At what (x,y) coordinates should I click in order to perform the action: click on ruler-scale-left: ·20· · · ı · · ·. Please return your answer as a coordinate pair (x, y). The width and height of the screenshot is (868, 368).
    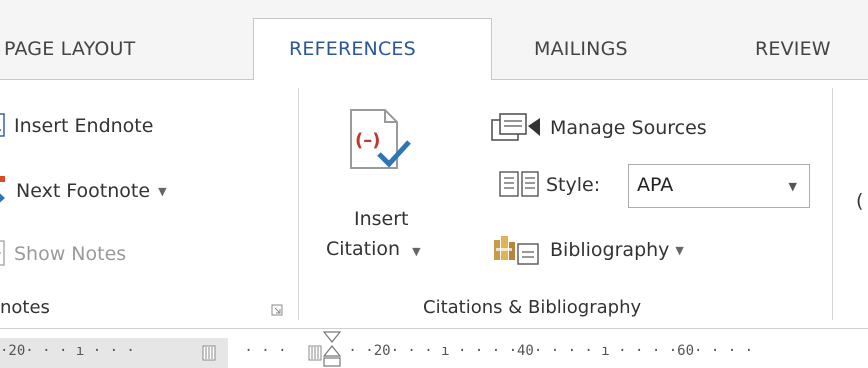
    Looking at the image, I should click on (72, 351).